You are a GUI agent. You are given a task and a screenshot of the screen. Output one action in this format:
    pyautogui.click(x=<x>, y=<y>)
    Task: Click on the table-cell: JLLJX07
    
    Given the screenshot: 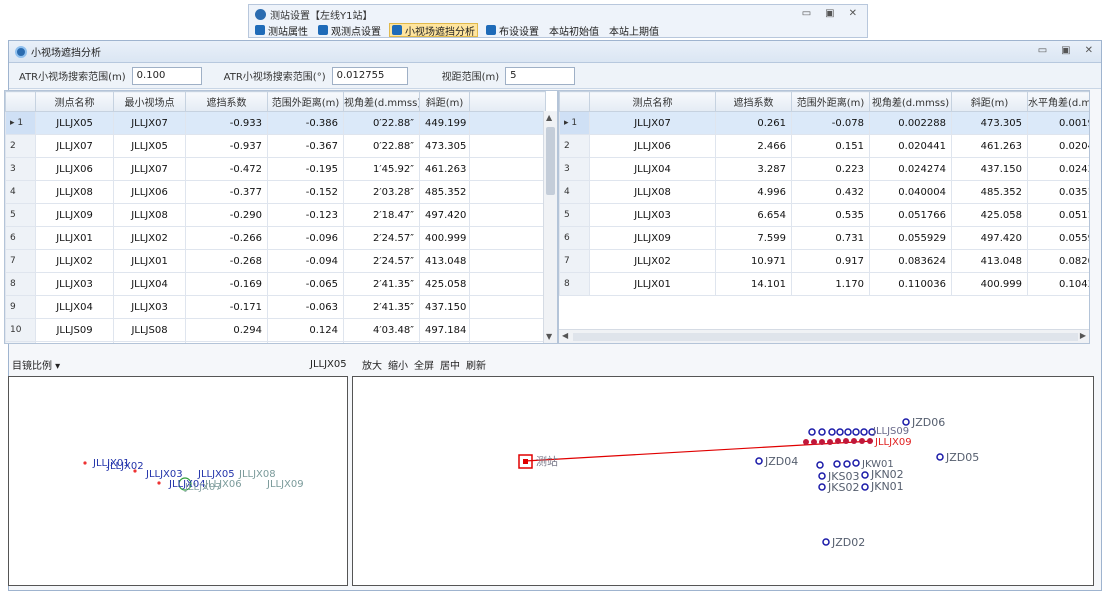 What is the action you would take?
    pyautogui.click(x=149, y=169)
    